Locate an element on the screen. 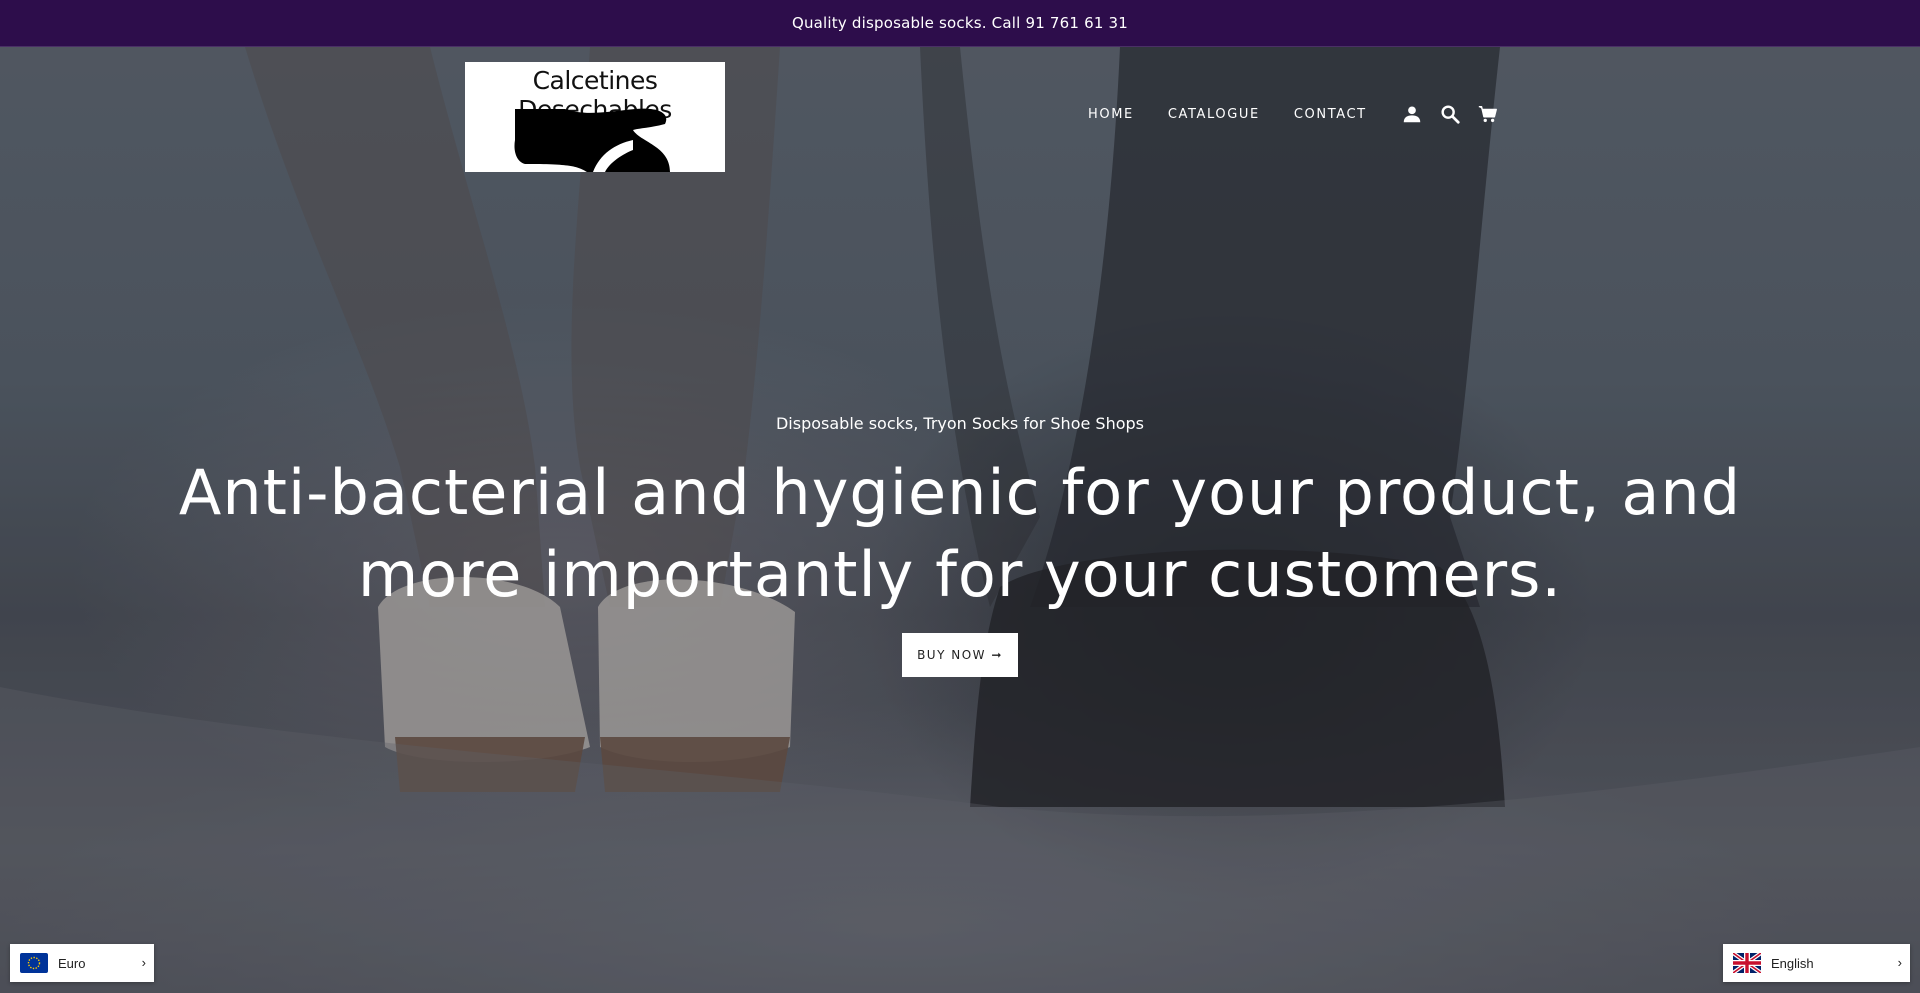 This screenshot has height=993, width=1920. main-nav: HOME CATALOGUE CONTACT is located at coordinates (1301, 114).